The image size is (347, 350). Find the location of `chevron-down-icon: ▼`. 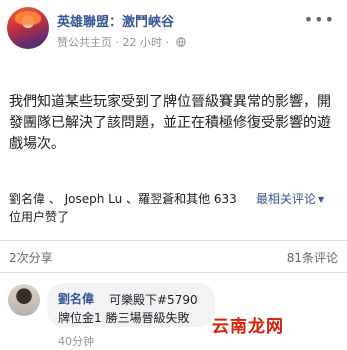

chevron-down-icon: ▼ is located at coordinates (321, 199).